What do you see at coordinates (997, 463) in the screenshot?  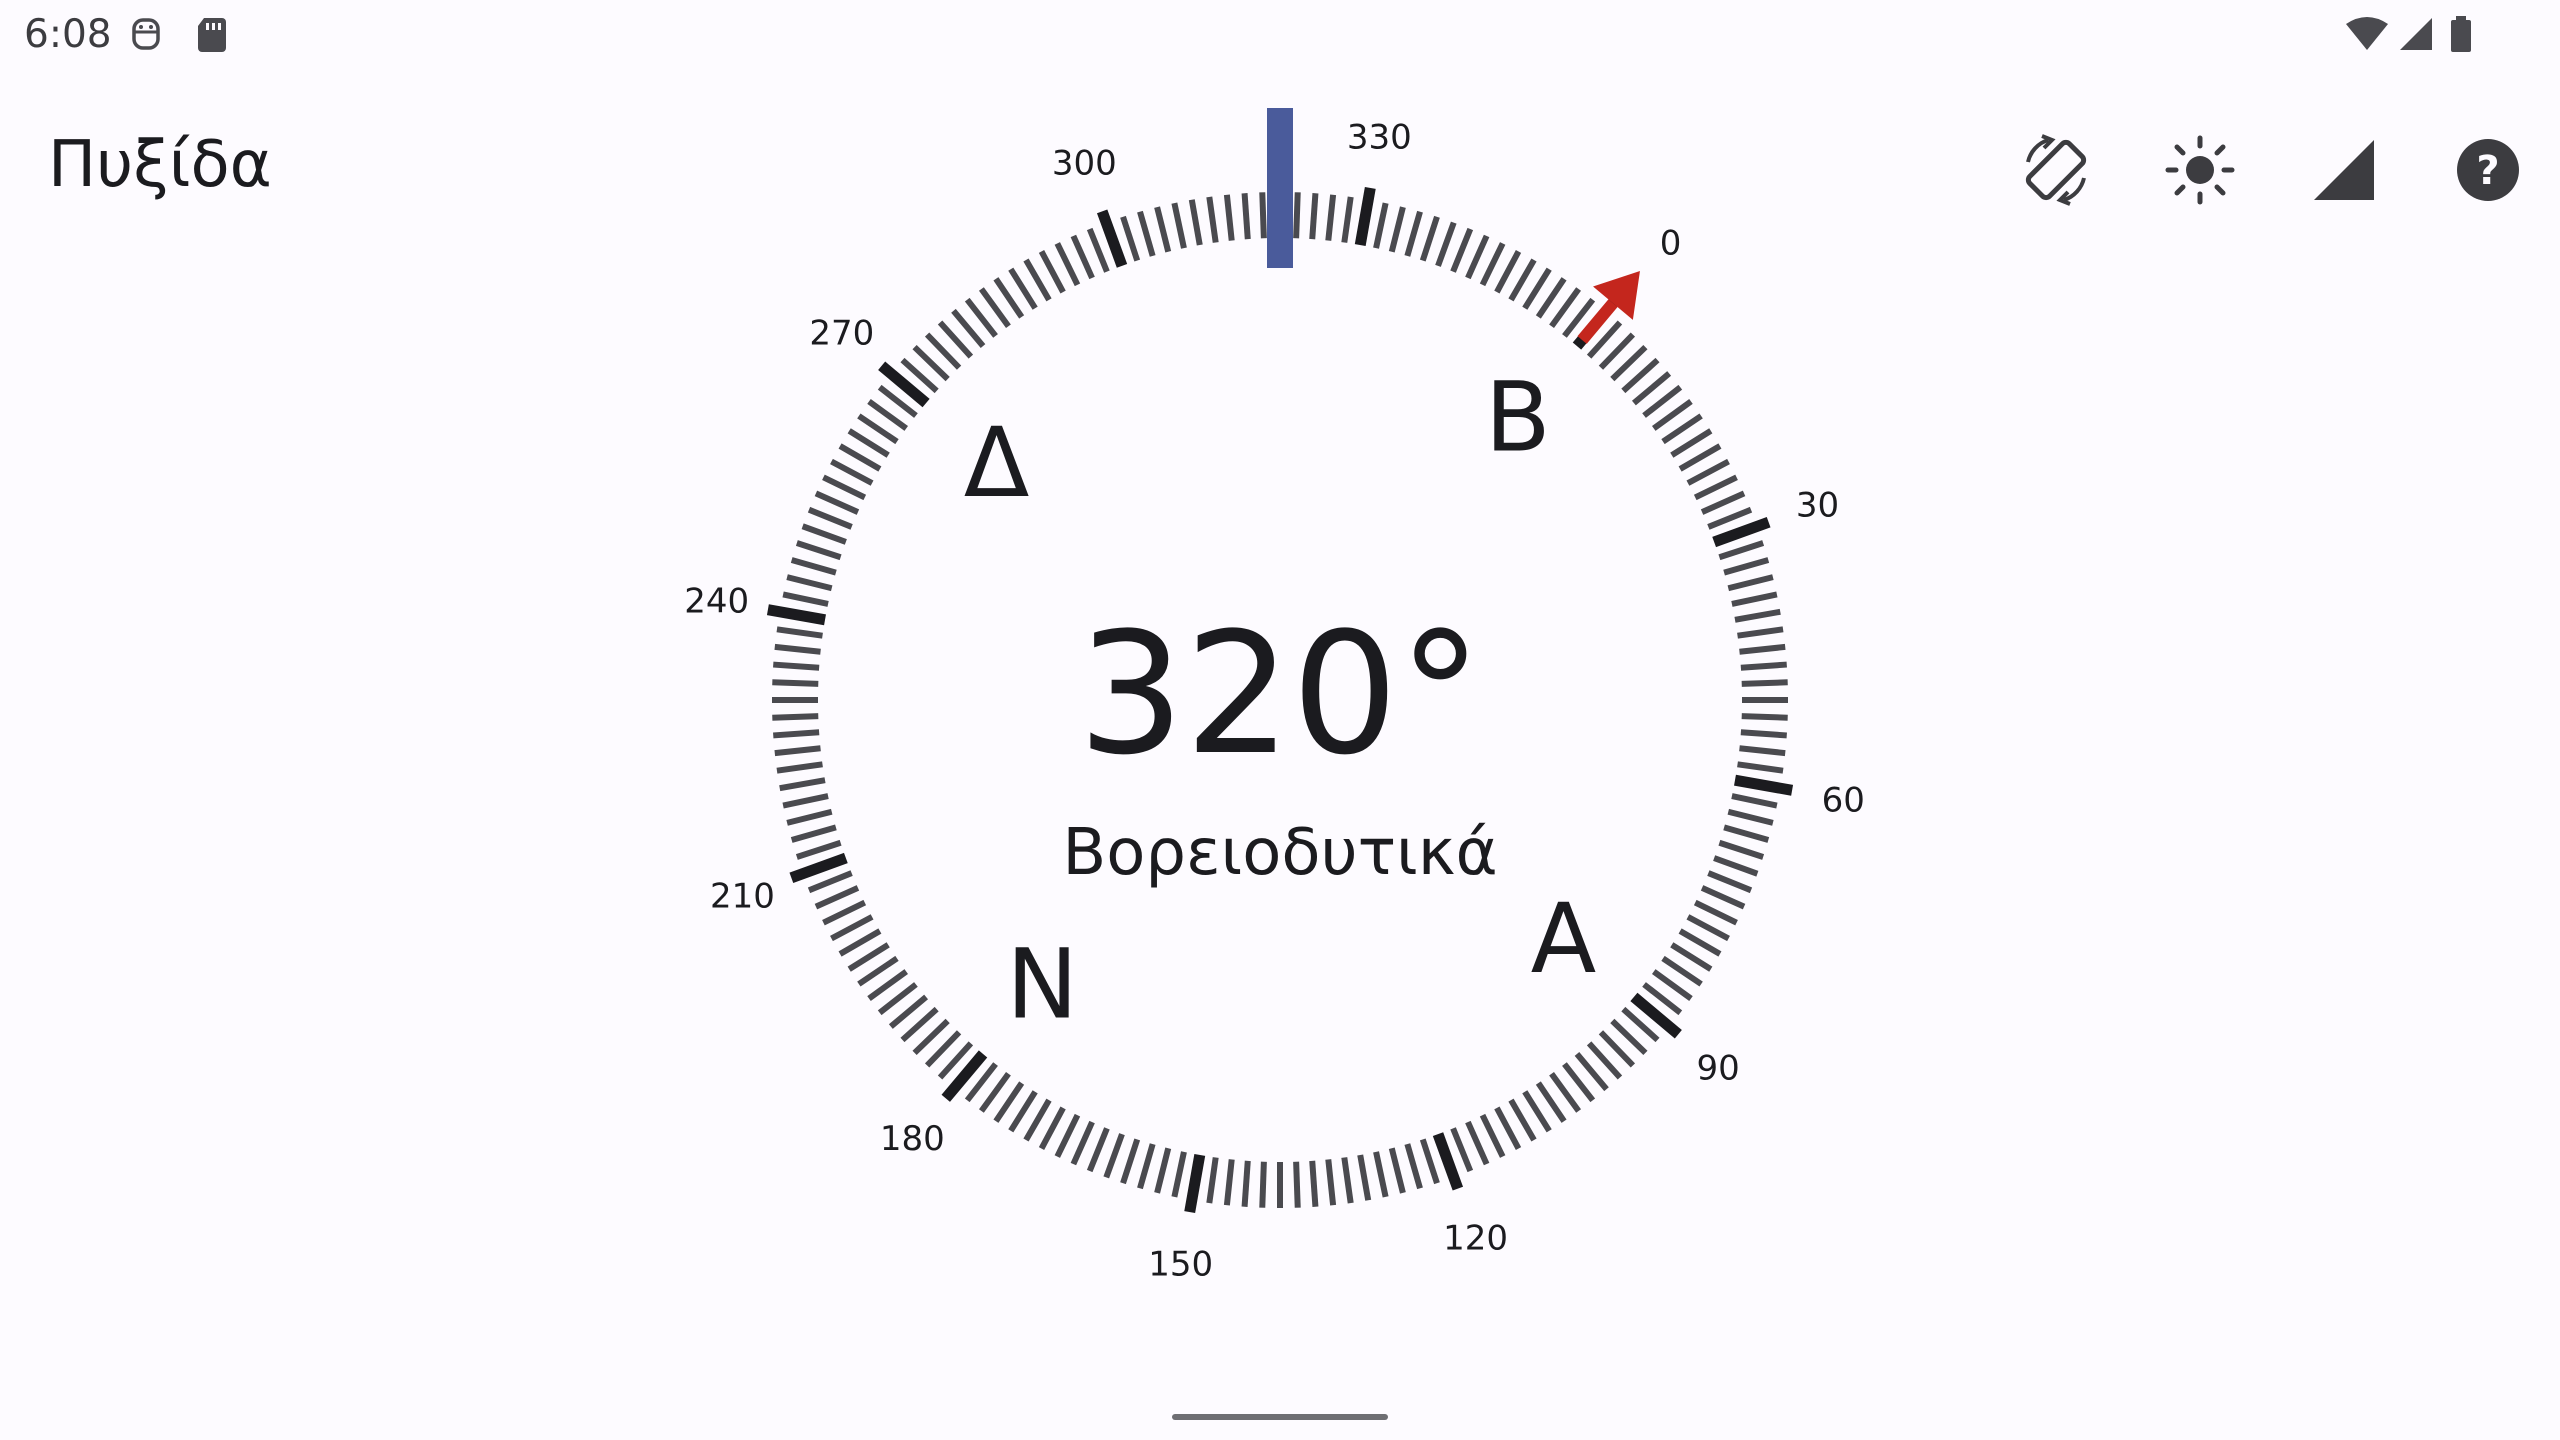 I see `cardinal-label-west: Δ` at bounding box center [997, 463].